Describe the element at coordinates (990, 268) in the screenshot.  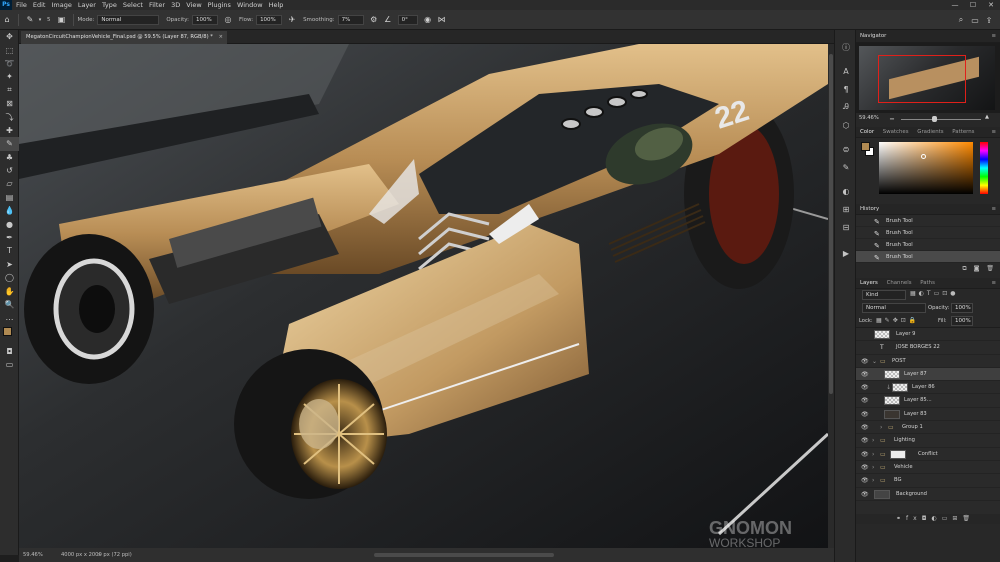
I see `trash-icon: 🗑` at that location.